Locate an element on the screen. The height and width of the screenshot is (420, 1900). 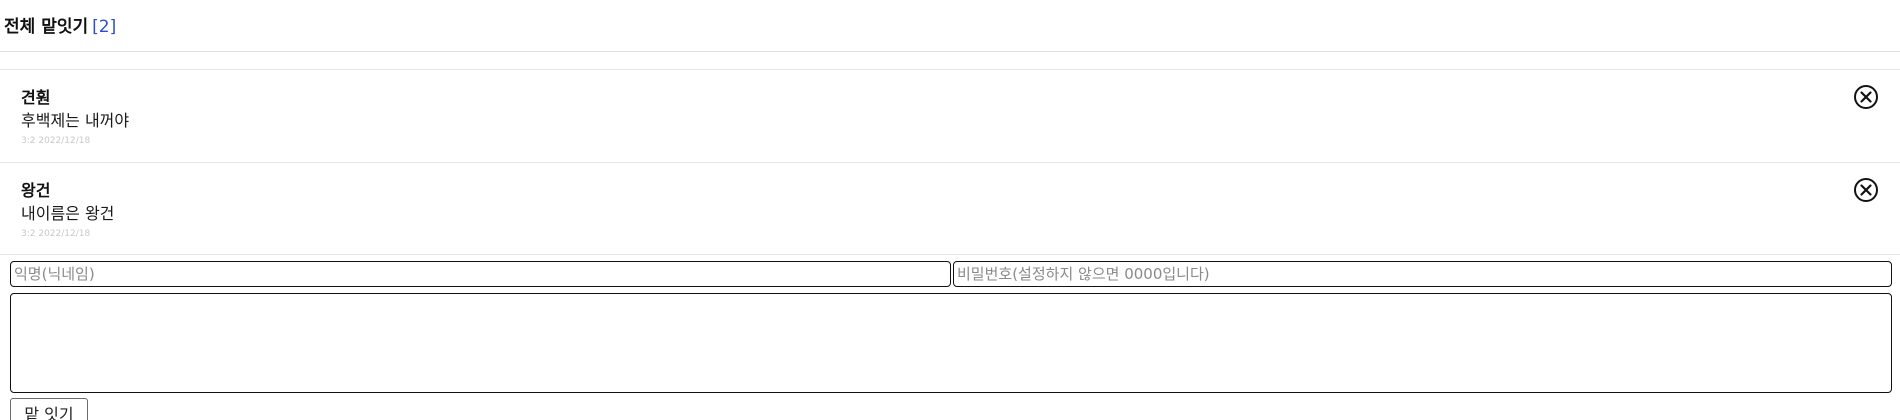
comment-text: 내이름은 왕건 is located at coordinates (68, 213).